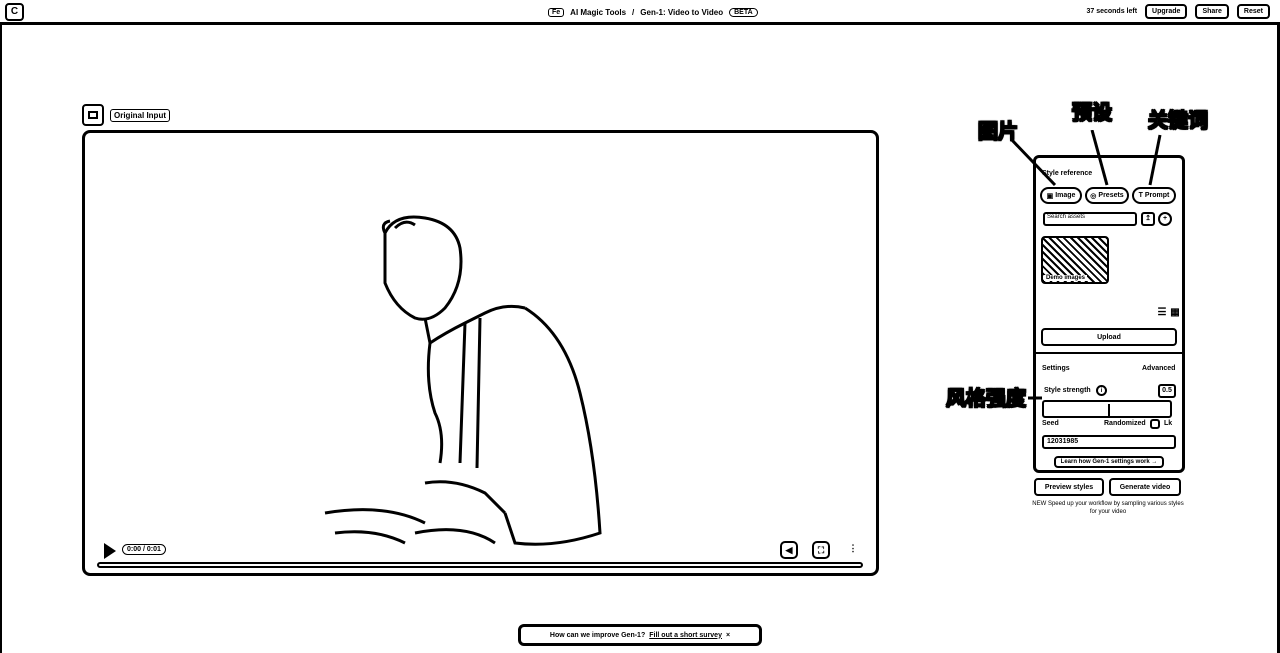 The image size is (1280, 653). Describe the element at coordinates (14, 12) in the screenshot. I see `app-logo: C` at that location.